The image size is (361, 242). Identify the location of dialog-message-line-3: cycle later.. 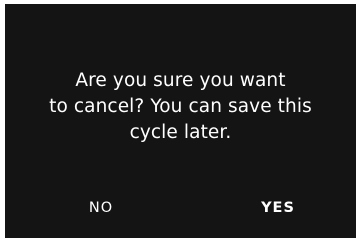
(180, 132).